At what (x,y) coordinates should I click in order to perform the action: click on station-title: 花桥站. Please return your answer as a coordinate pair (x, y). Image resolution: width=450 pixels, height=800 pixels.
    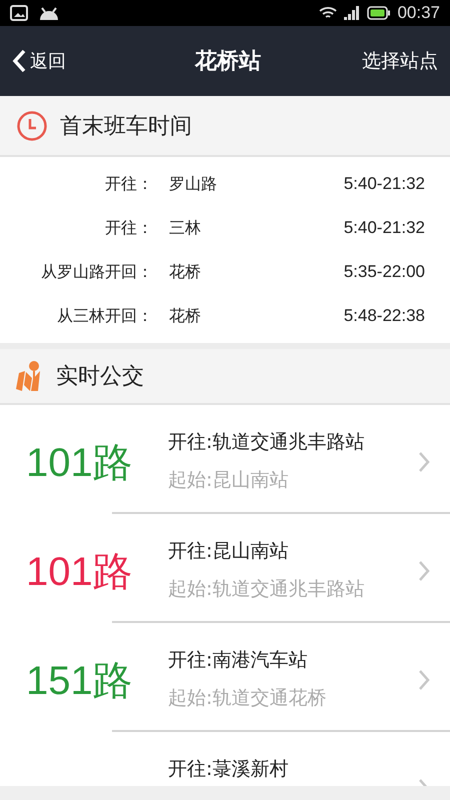
    Looking at the image, I should click on (228, 62).